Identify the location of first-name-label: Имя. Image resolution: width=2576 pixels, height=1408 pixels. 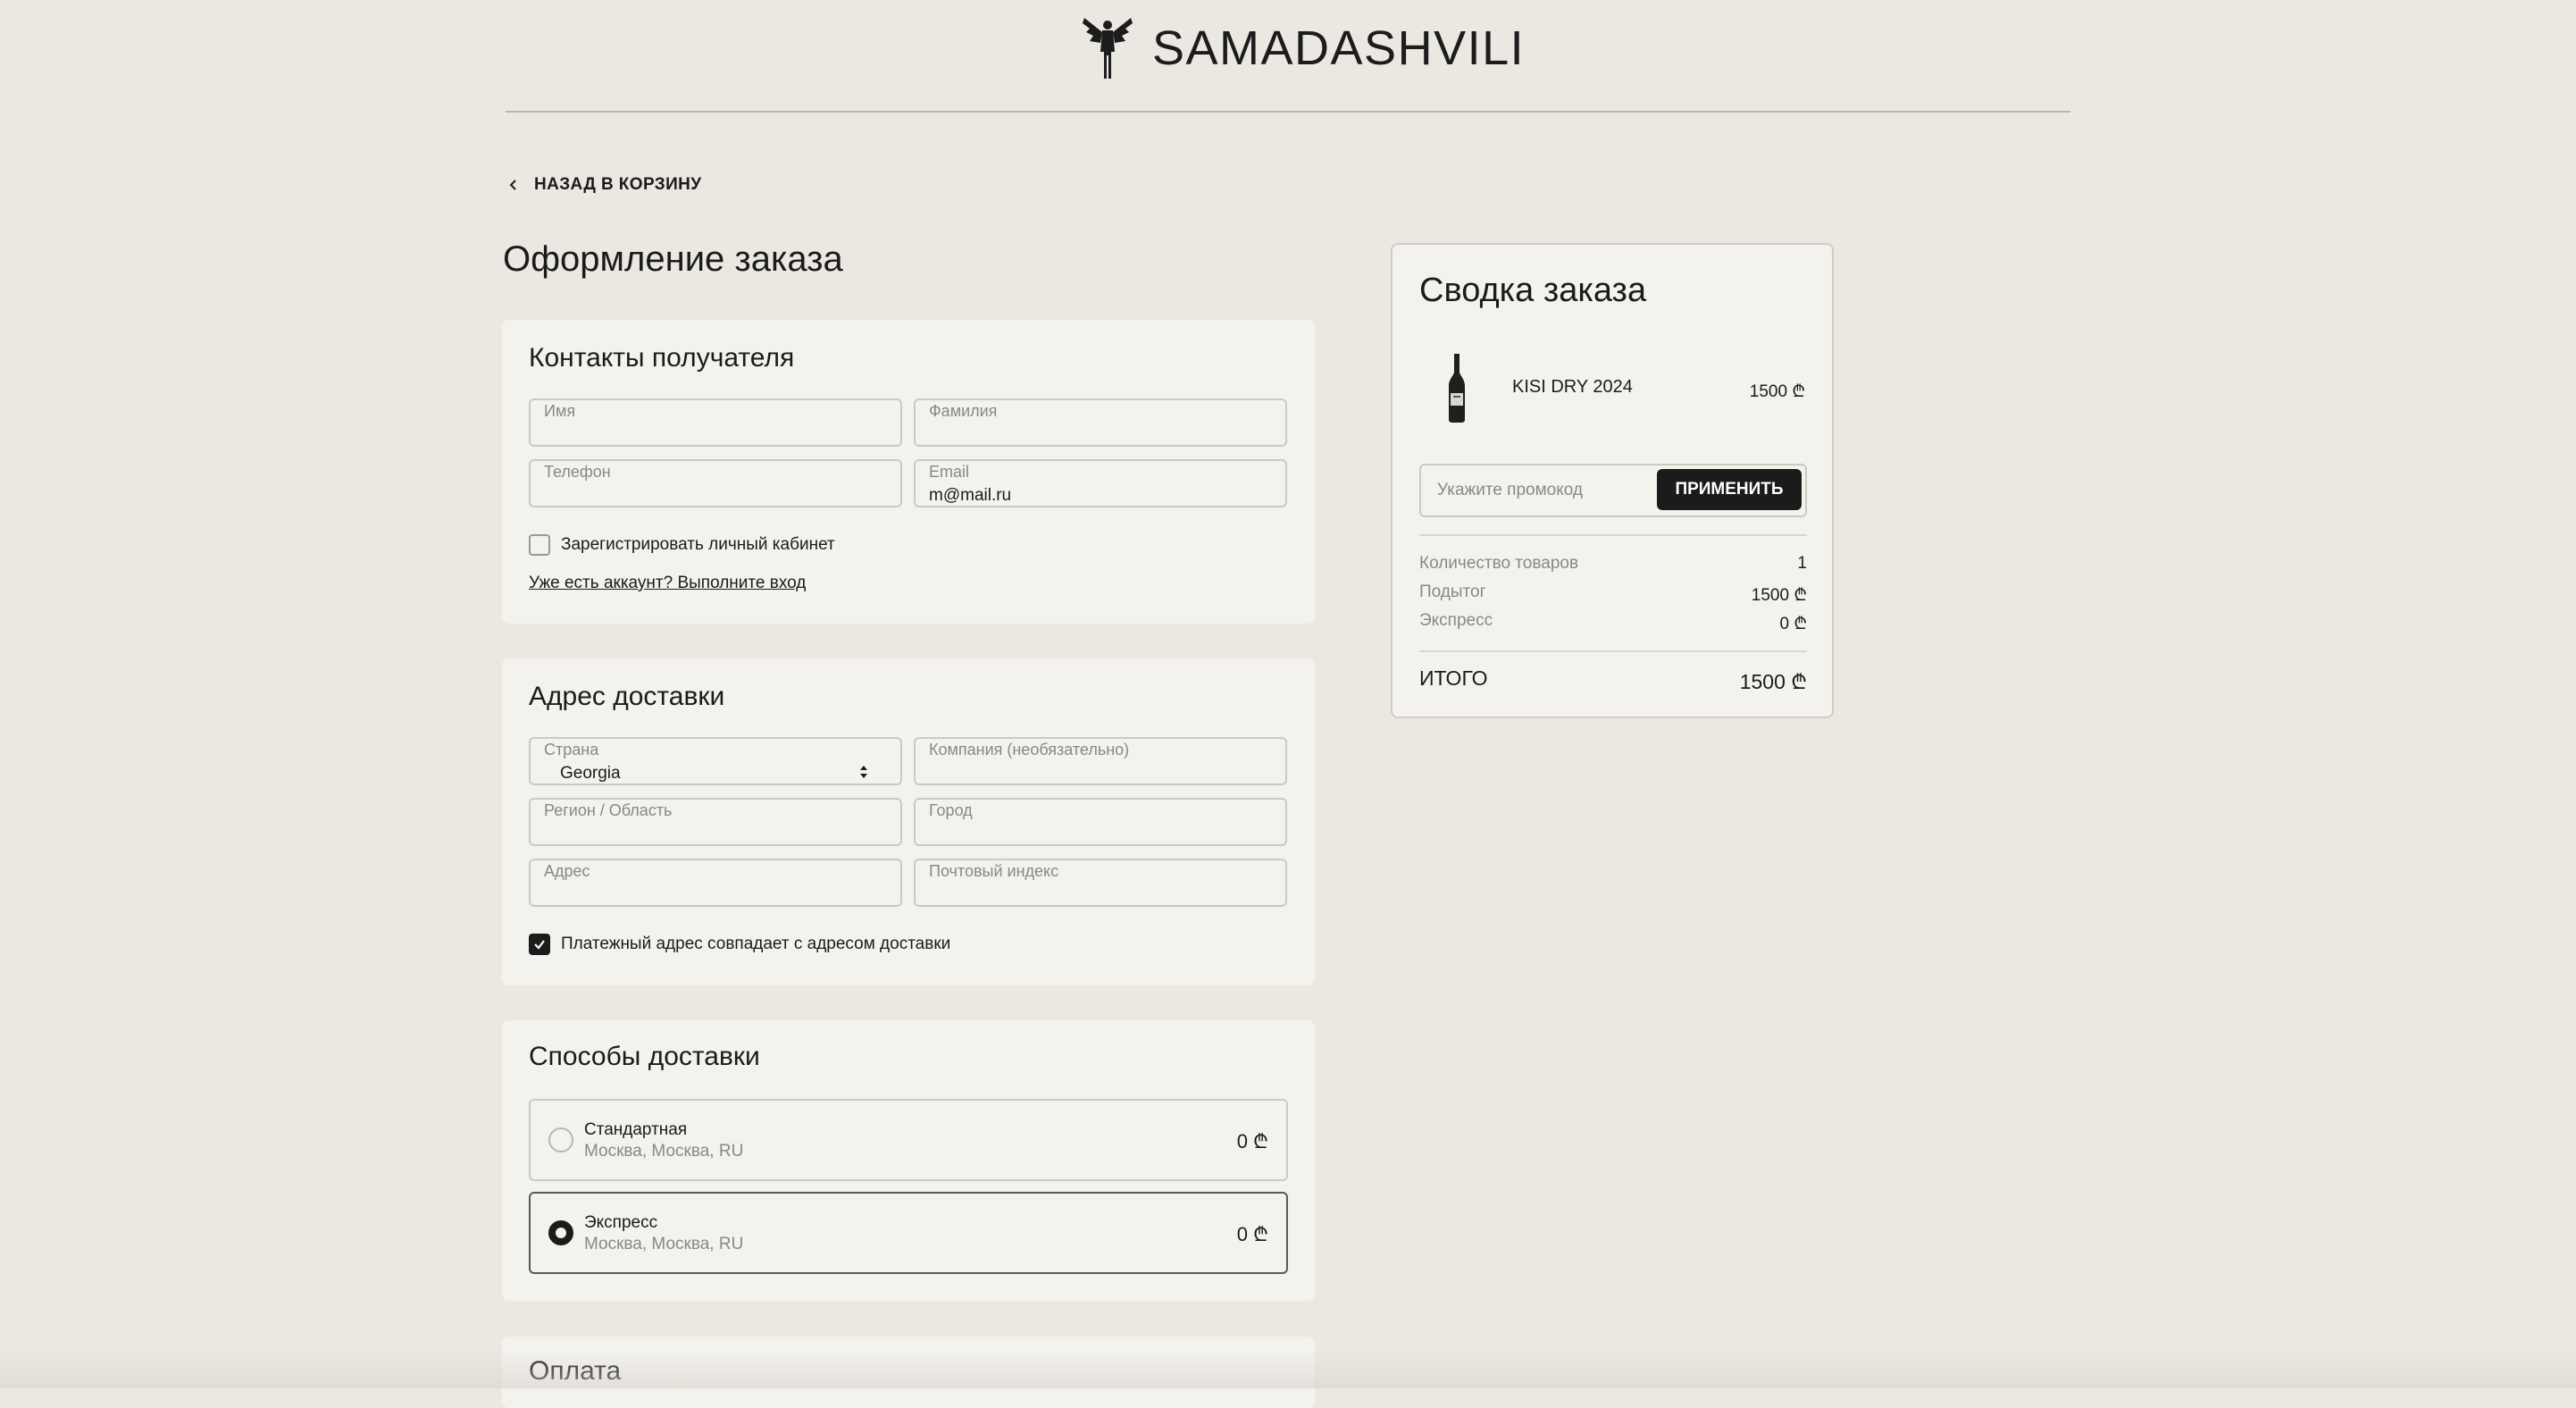
(560, 411).